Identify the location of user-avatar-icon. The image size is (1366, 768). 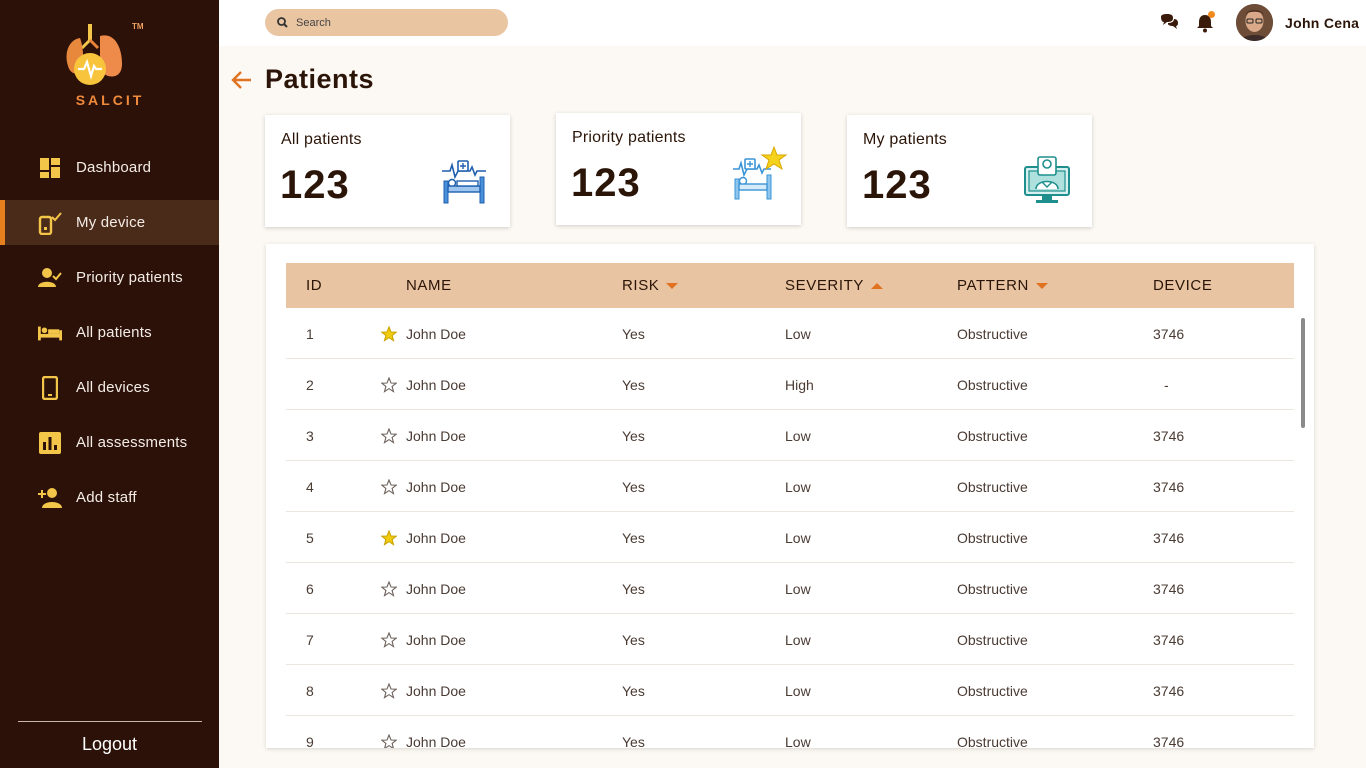
(1254, 22).